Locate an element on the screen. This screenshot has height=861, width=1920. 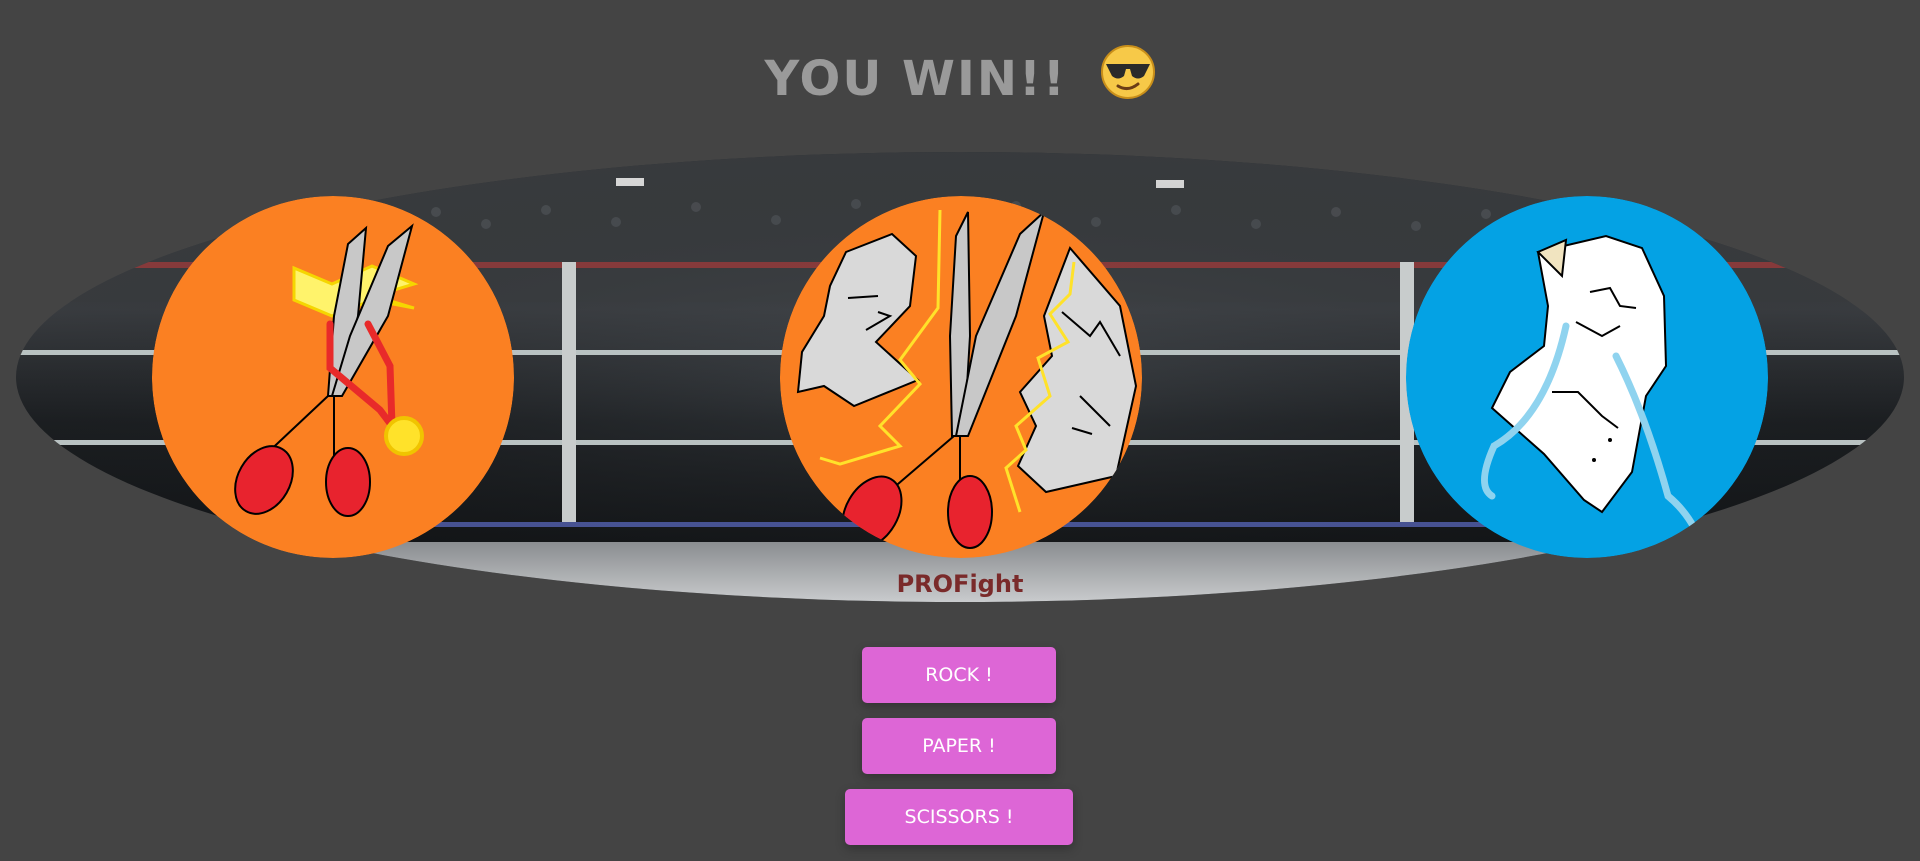
result-banner: YOU WIN!! is located at coordinates (960, 80).